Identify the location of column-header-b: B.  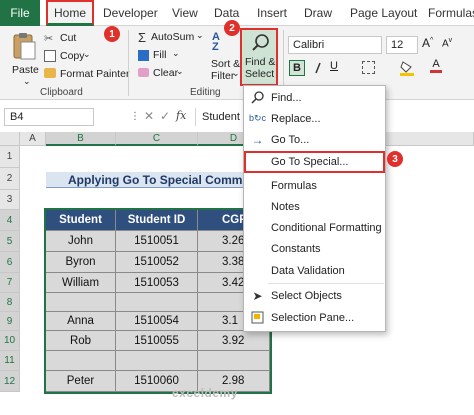
(81, 139).